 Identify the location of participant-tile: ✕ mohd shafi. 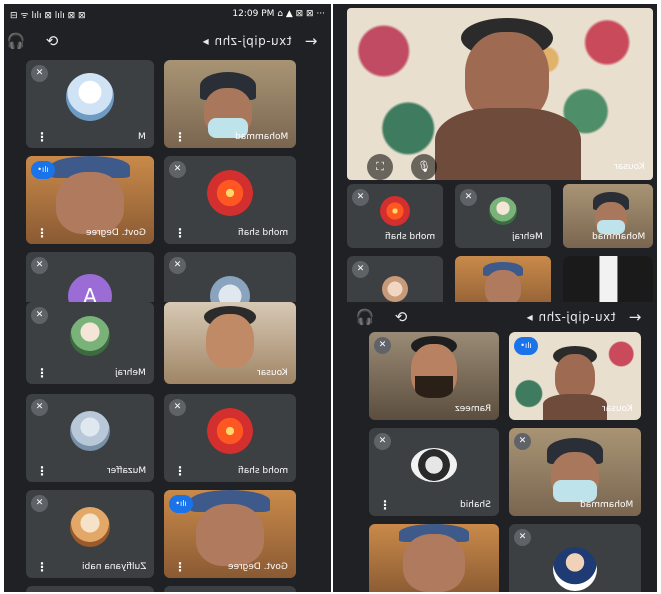
(395, 216).